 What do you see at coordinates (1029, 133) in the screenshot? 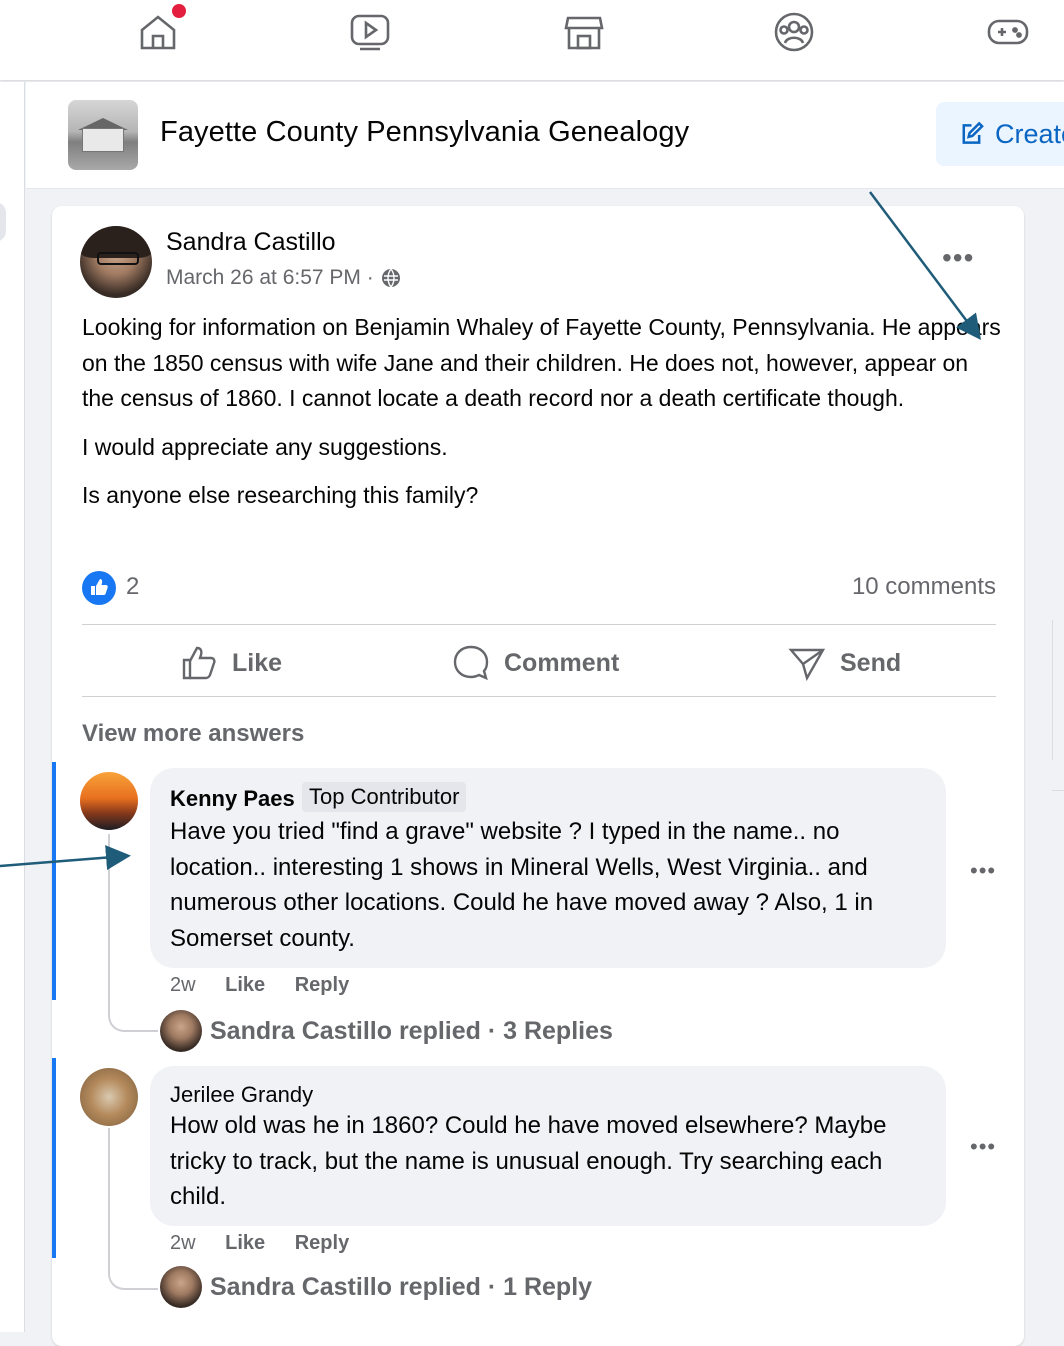
I see `create-label: Create` at bounding box center [1029, 133].